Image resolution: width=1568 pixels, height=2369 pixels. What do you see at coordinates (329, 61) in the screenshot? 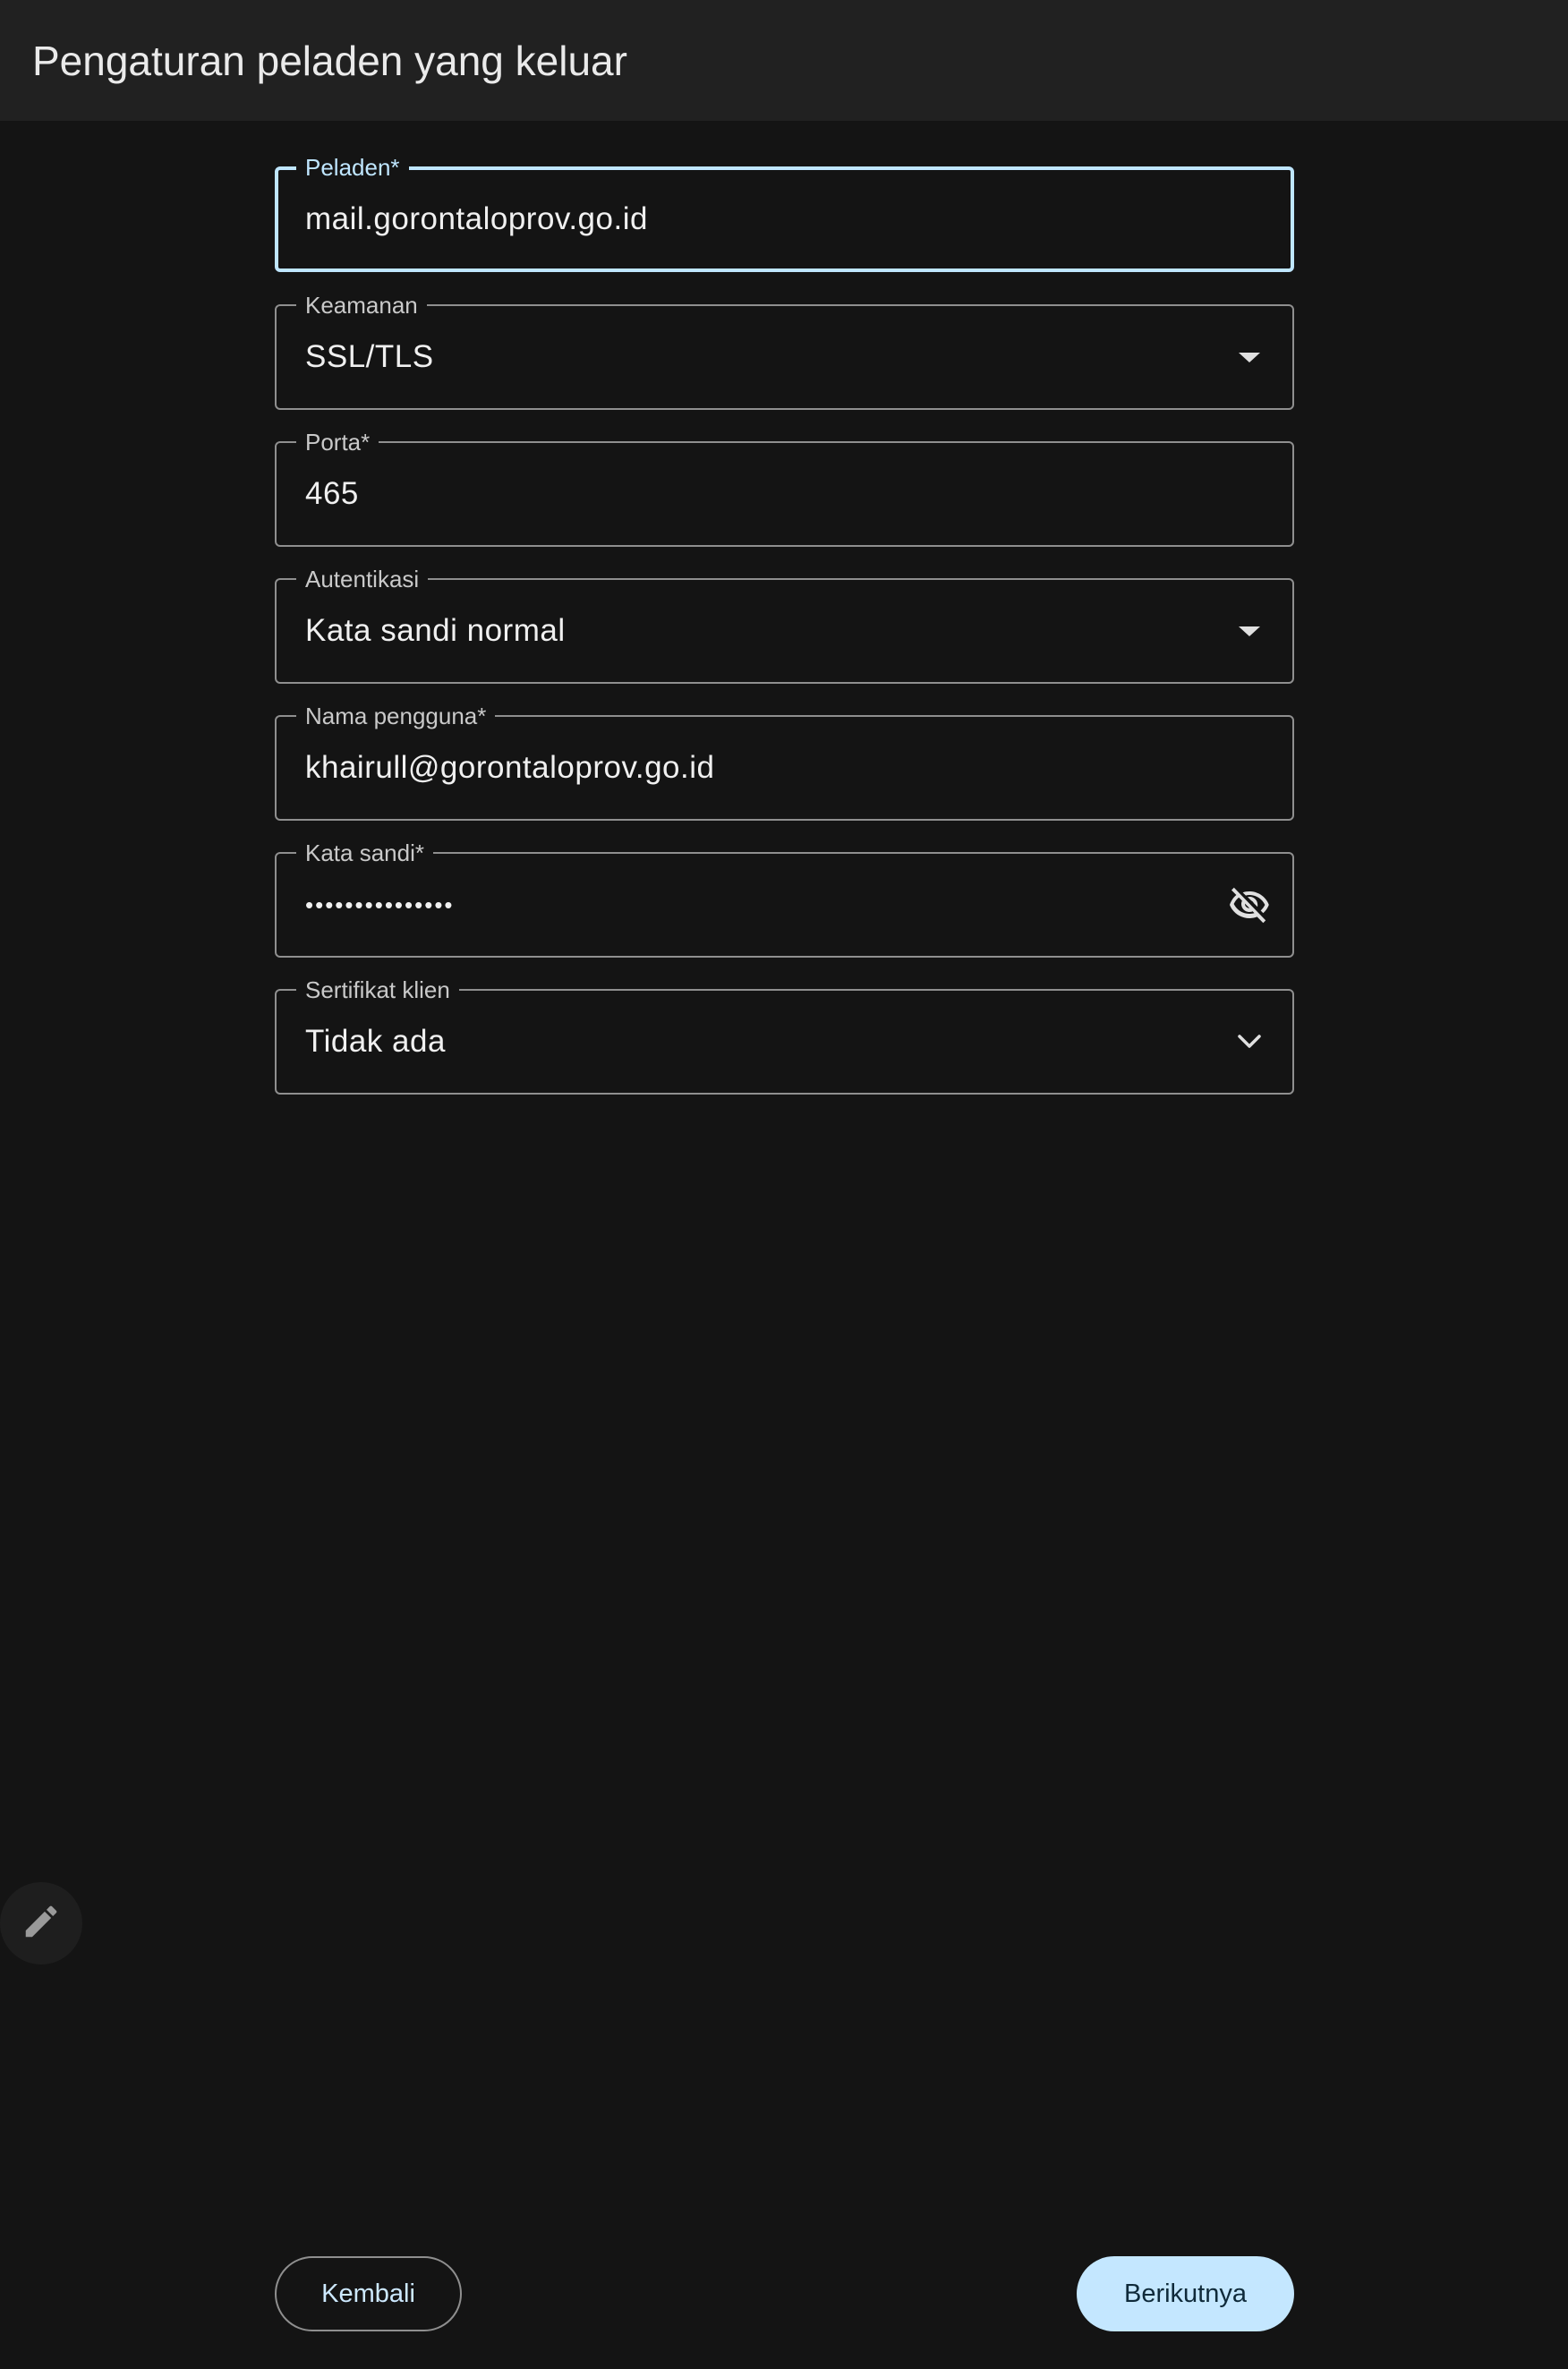
I see `page-title: Pengaturan peladen yang keluar` at bounding box center [329, 61].